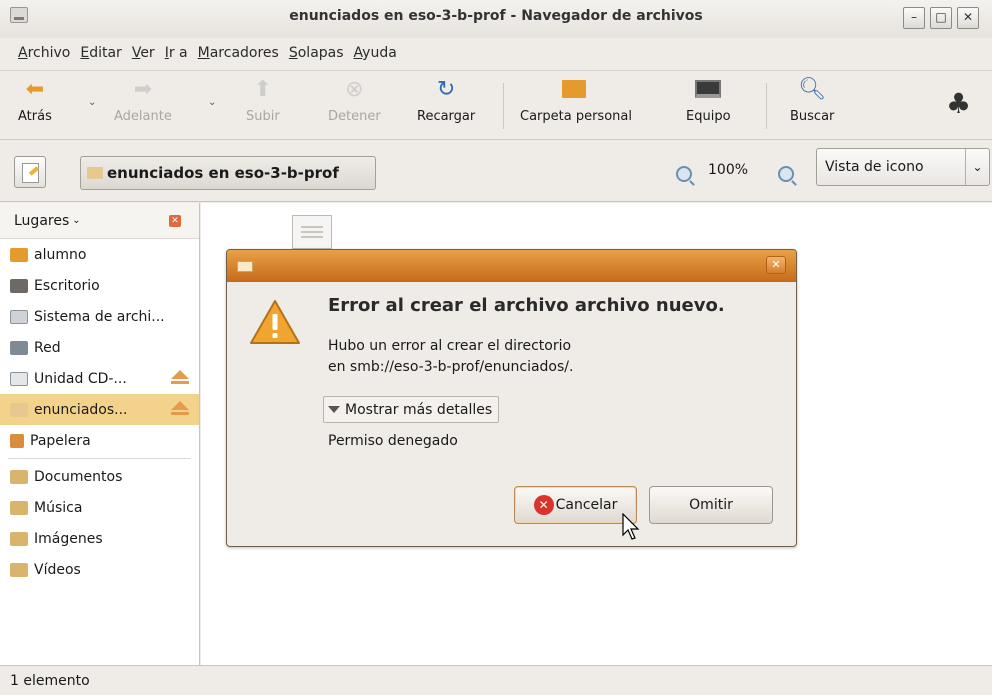  What do you see at coordinates (50, 680) in the screenshot?
I see `status-text: 1 elemento` at bounding box center [50, 680].